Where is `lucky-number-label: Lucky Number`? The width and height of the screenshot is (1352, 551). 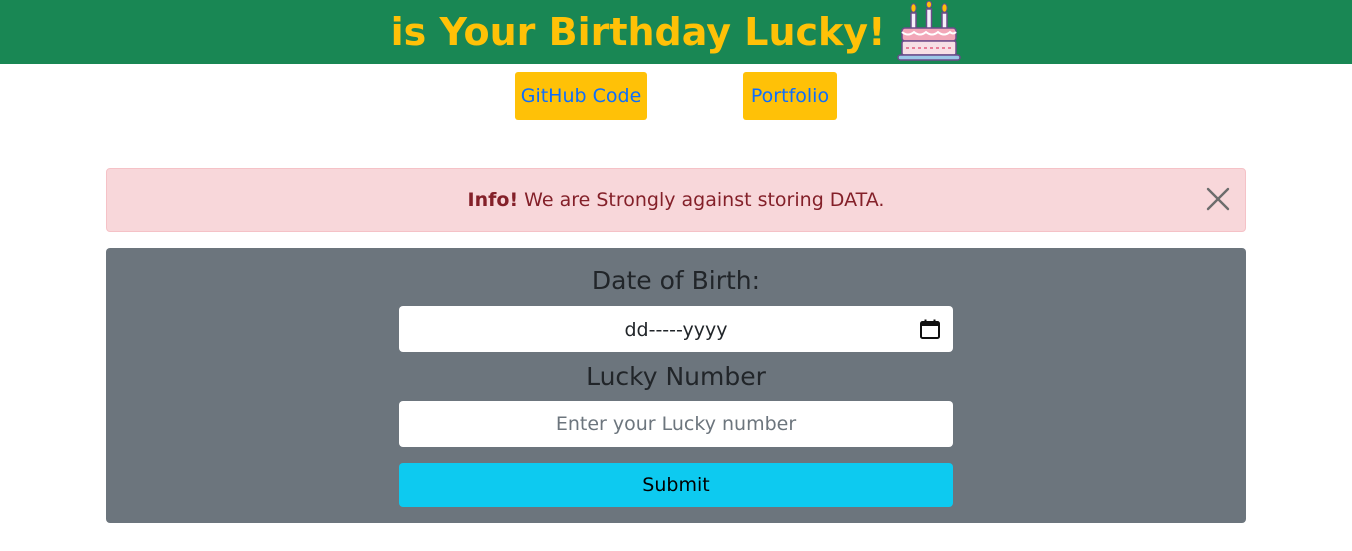
lucky-number-label: Lucky Number is located at coordinates (676, 376).